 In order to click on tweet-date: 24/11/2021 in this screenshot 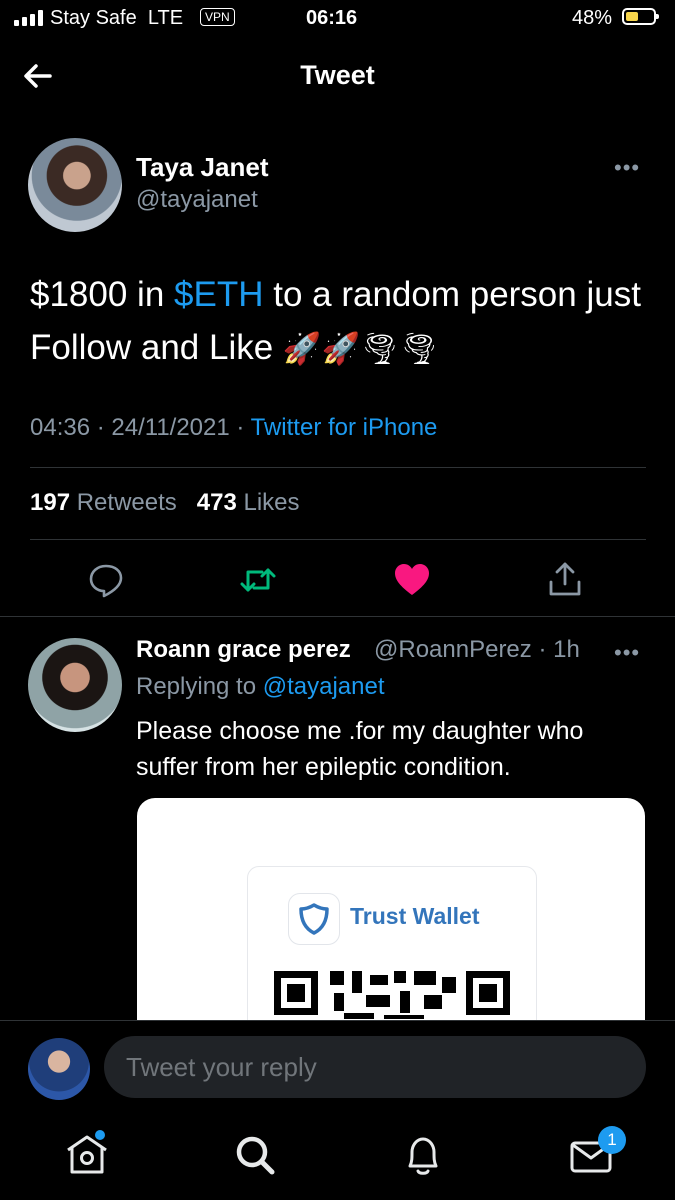, I will do `click(170, 427)`.